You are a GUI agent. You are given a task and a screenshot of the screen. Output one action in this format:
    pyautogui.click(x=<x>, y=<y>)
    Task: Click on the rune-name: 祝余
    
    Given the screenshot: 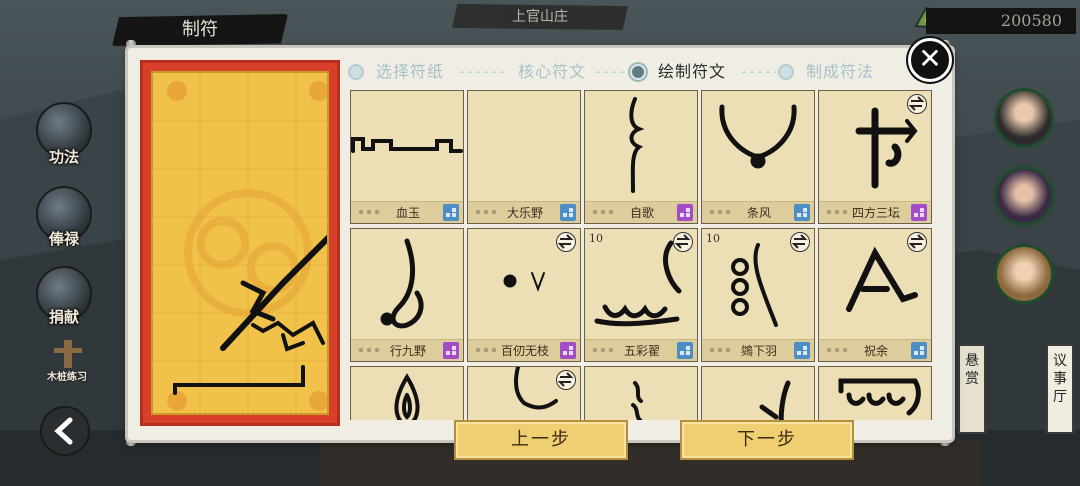 What is the action you would take?
    pyautogui.click(x=875, y=351)
    